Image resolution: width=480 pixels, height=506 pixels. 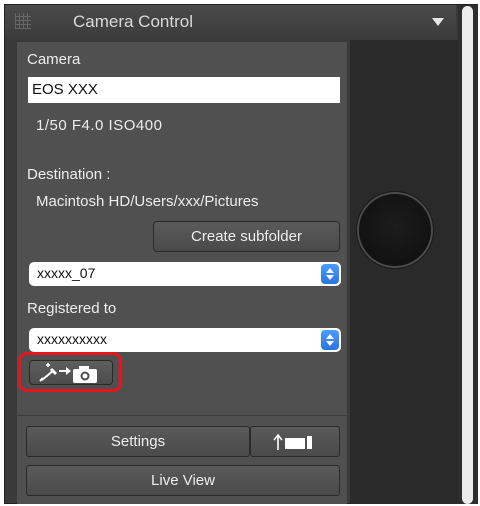 I want to click on camera-label: Camera, so click(x=54, y=59).